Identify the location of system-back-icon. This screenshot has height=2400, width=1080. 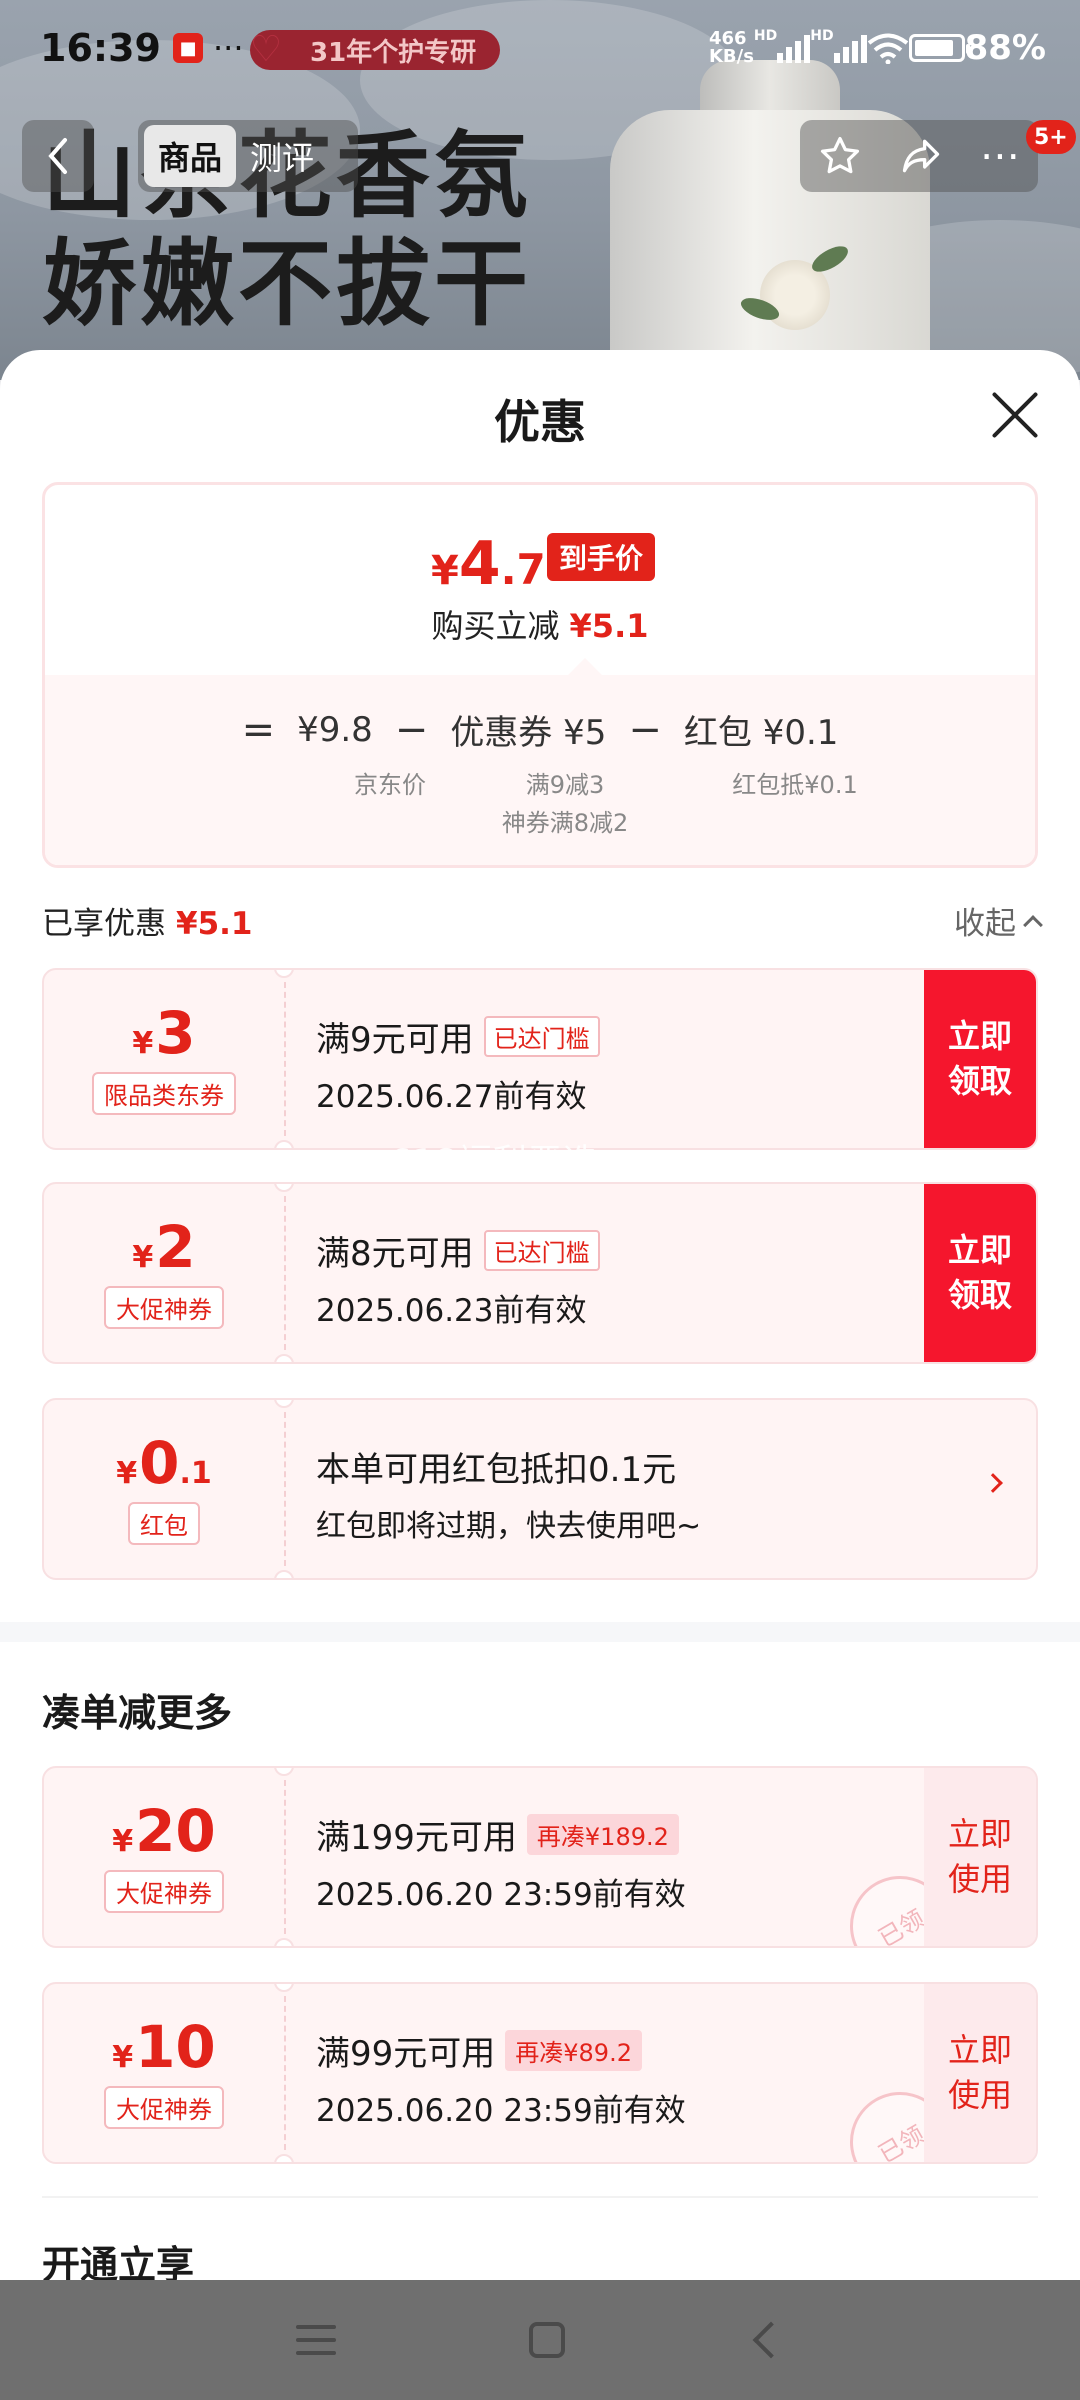
(771, 2340).